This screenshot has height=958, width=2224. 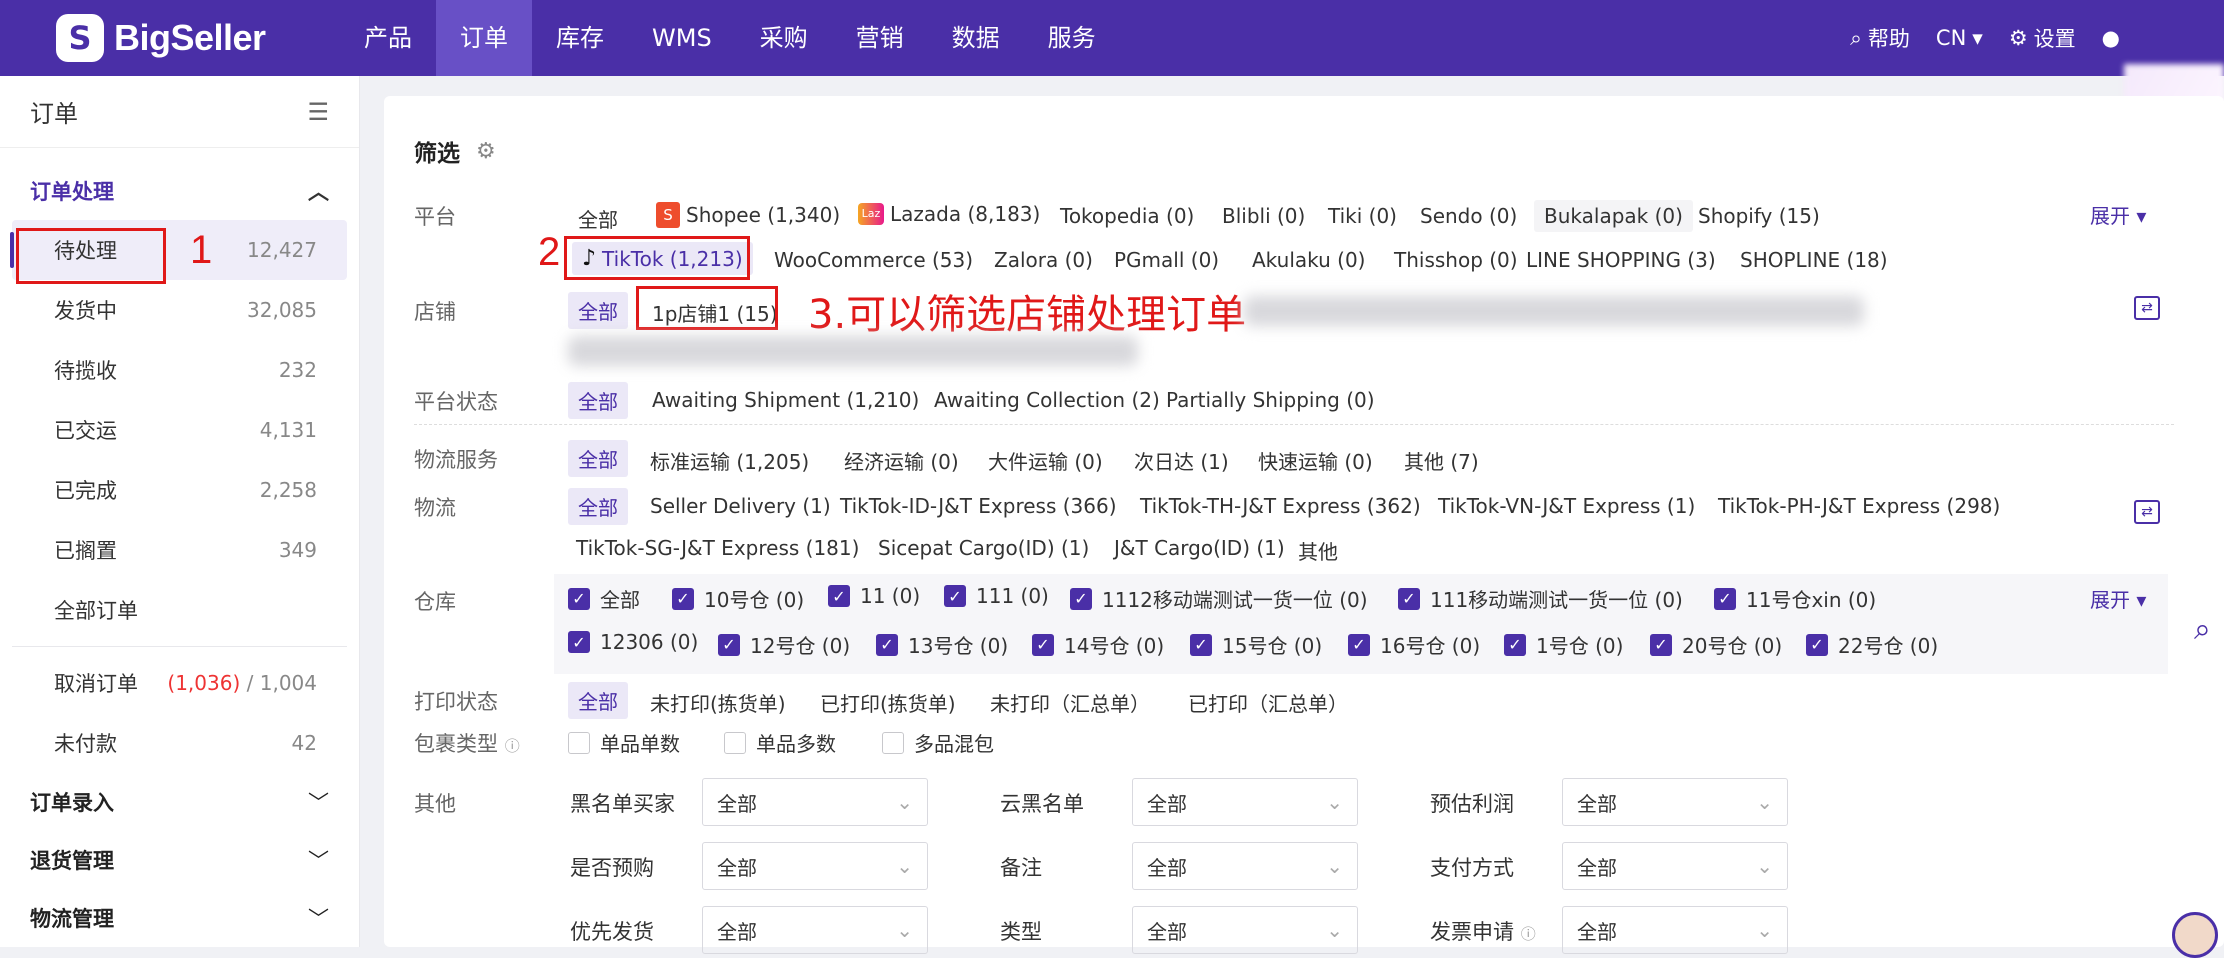 I want to click on service-chip-bulky: 大件运输 (0), so click(x=1045, y=460).